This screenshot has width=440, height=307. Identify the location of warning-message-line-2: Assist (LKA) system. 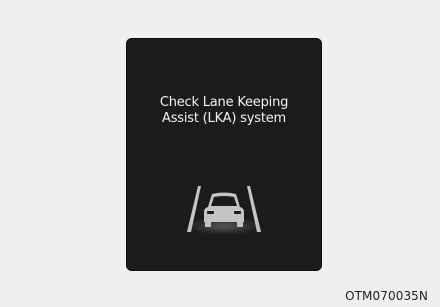
(224, 118).